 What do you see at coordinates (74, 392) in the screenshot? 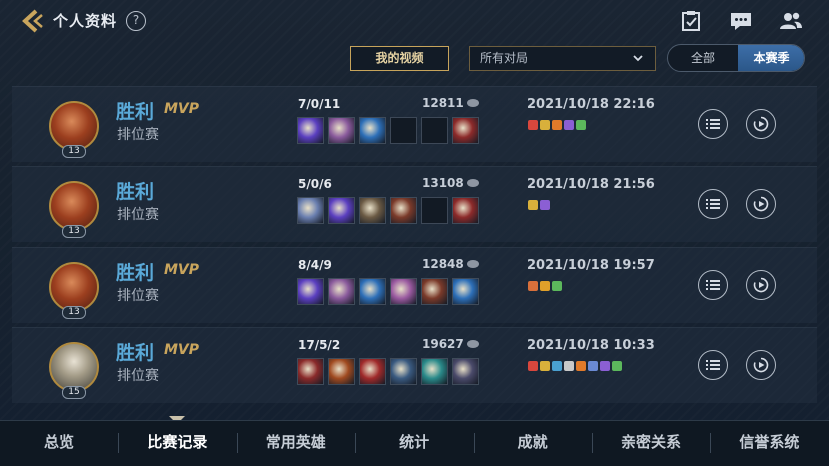
I see `hero-level-badge: 15` at bounding box center [74, 392].